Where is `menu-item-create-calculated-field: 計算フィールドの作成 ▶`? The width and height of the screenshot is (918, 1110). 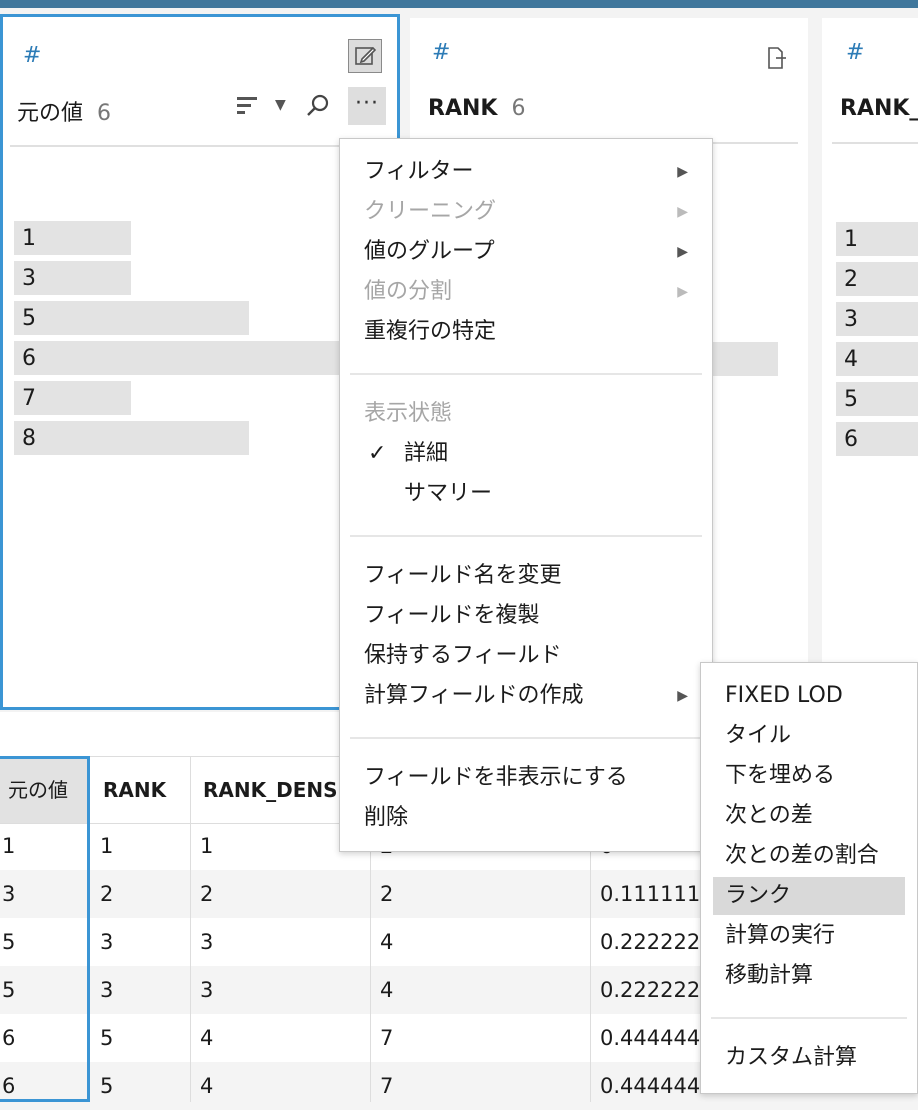
menu-item-create-calculated-field: 計算フィールドの作成 ▶ is located at coordinates (526, 696).